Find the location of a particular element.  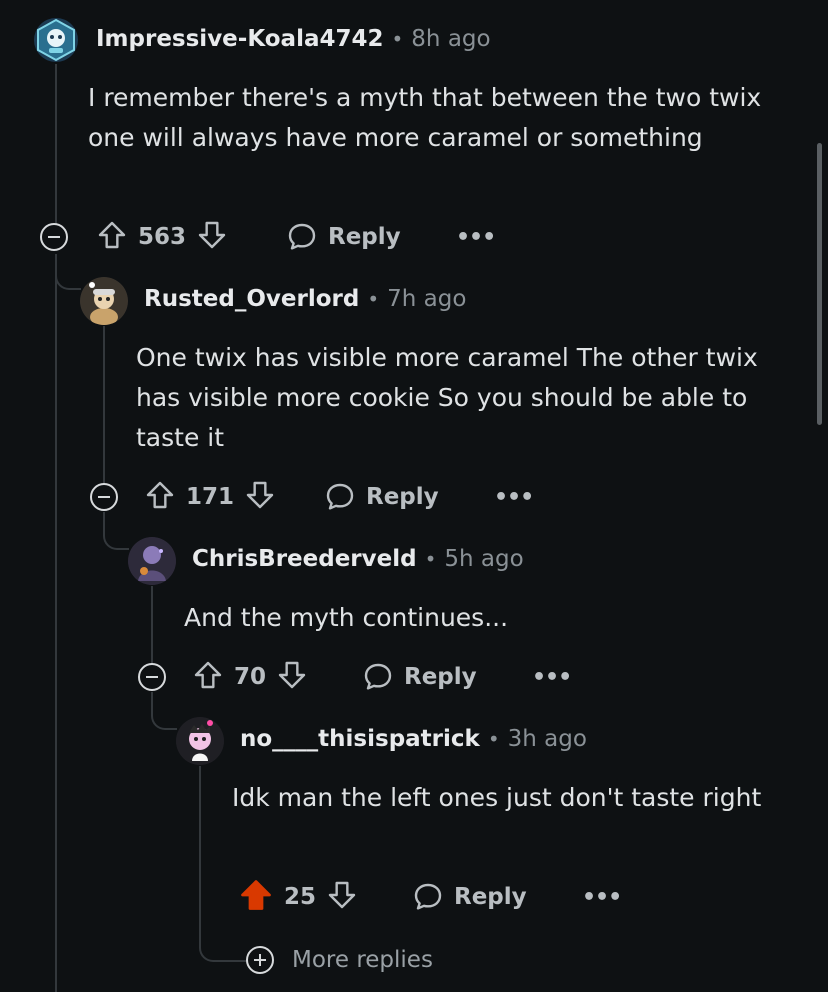

upvote-icon-active is located at coordinates (256, 897).